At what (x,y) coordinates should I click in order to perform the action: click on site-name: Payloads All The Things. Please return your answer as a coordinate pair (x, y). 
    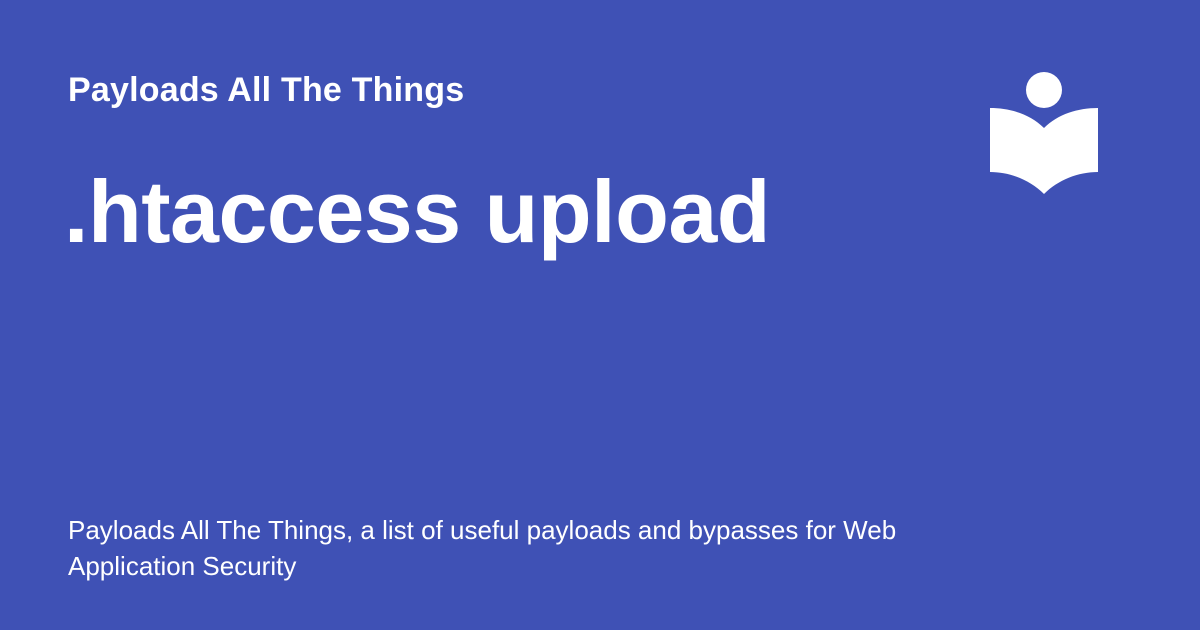
    Looking at the image, I should click on (266, 90).